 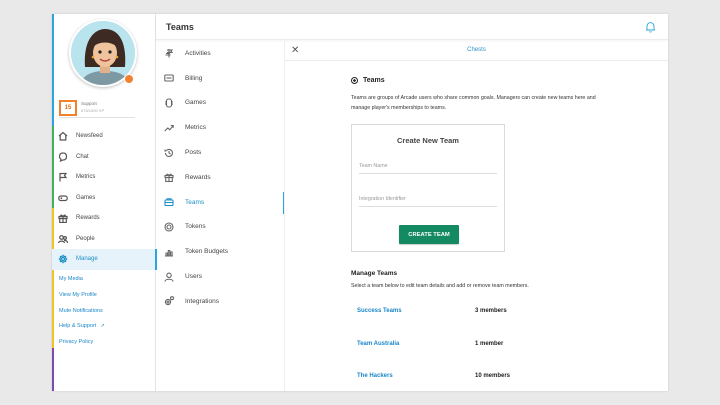 What do you see at coordinates (86, 177) in the screenshot?
I see `sidebar-item-label: Metrics` at bounding box center [86, 177].